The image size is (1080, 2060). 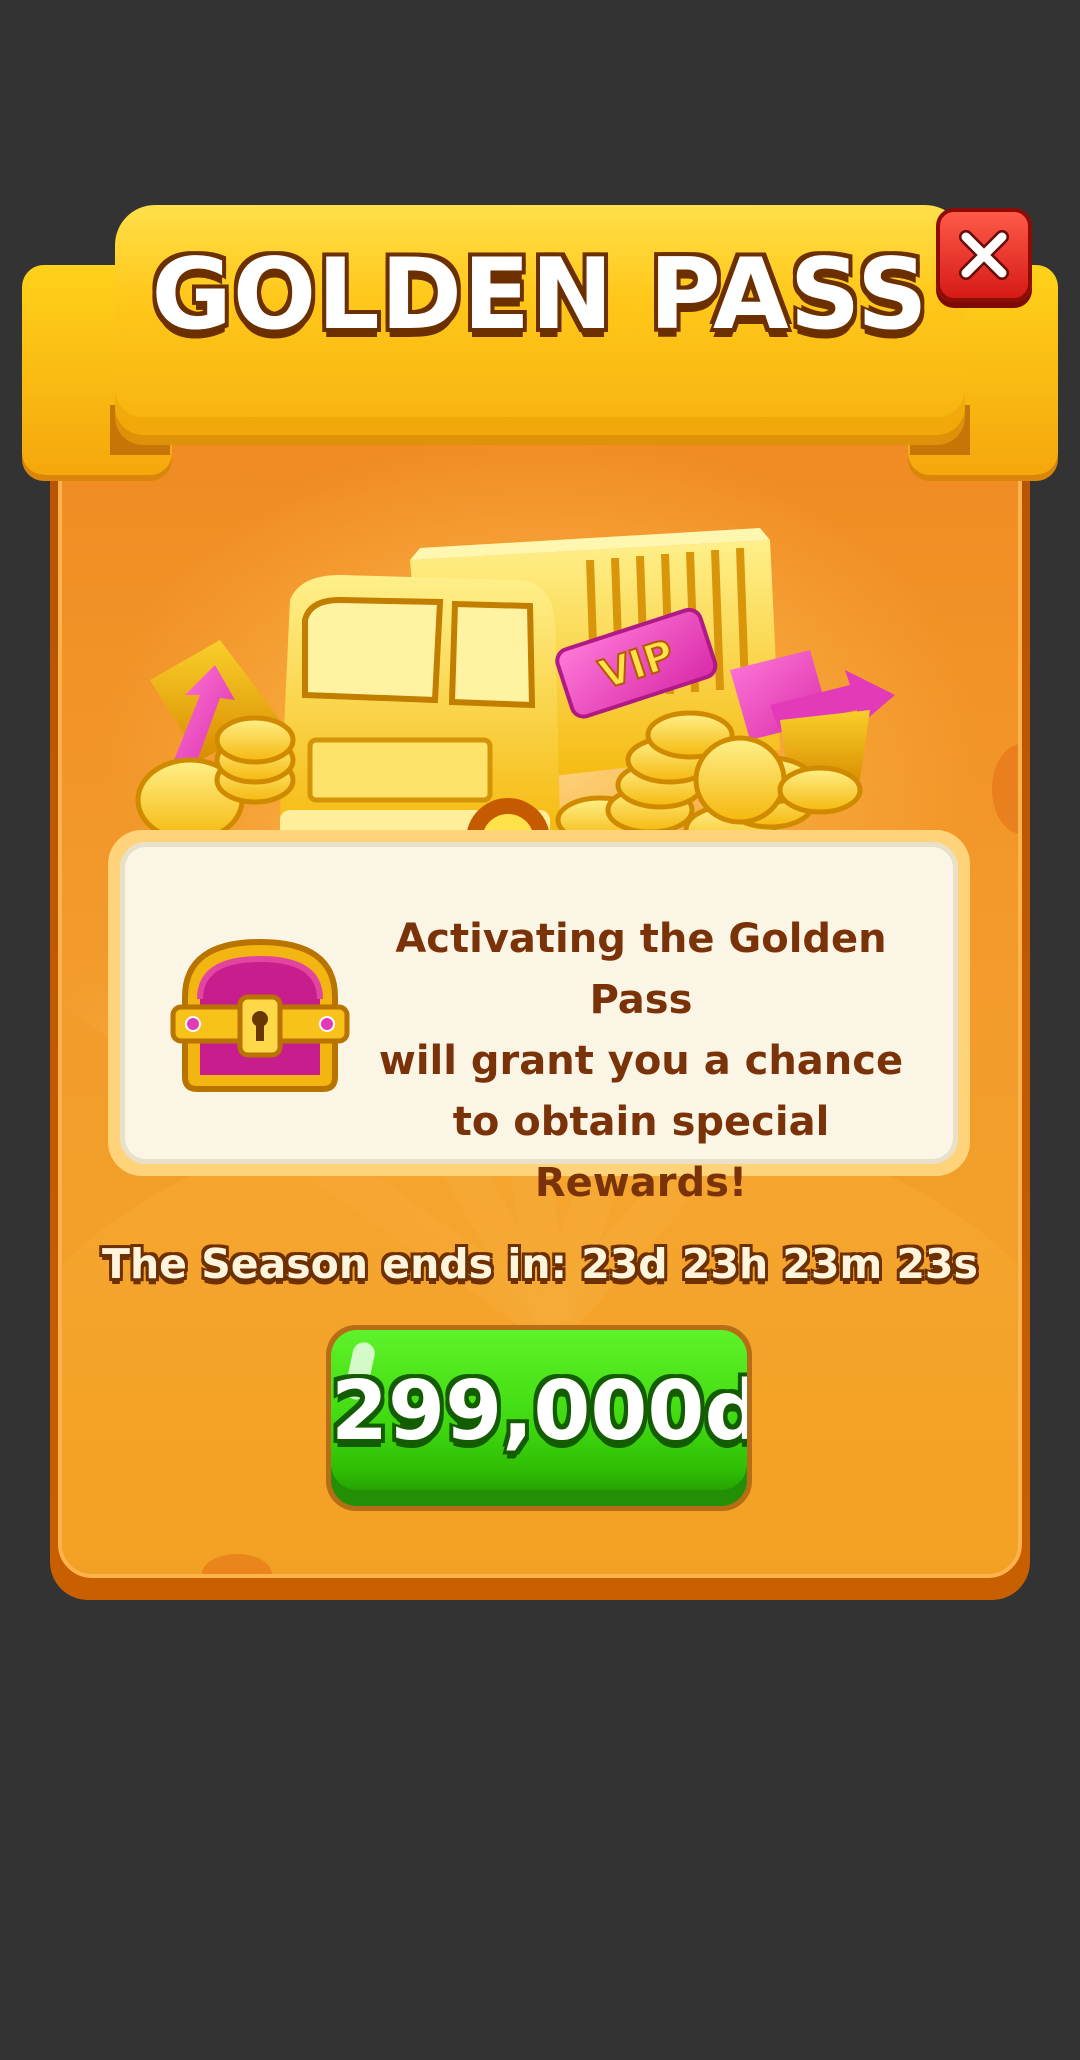 What do you see at coordinates (540, 295) in the screenshot?
I see `popup-title: GOLDEN PASS` at bounding box center [540, 295].